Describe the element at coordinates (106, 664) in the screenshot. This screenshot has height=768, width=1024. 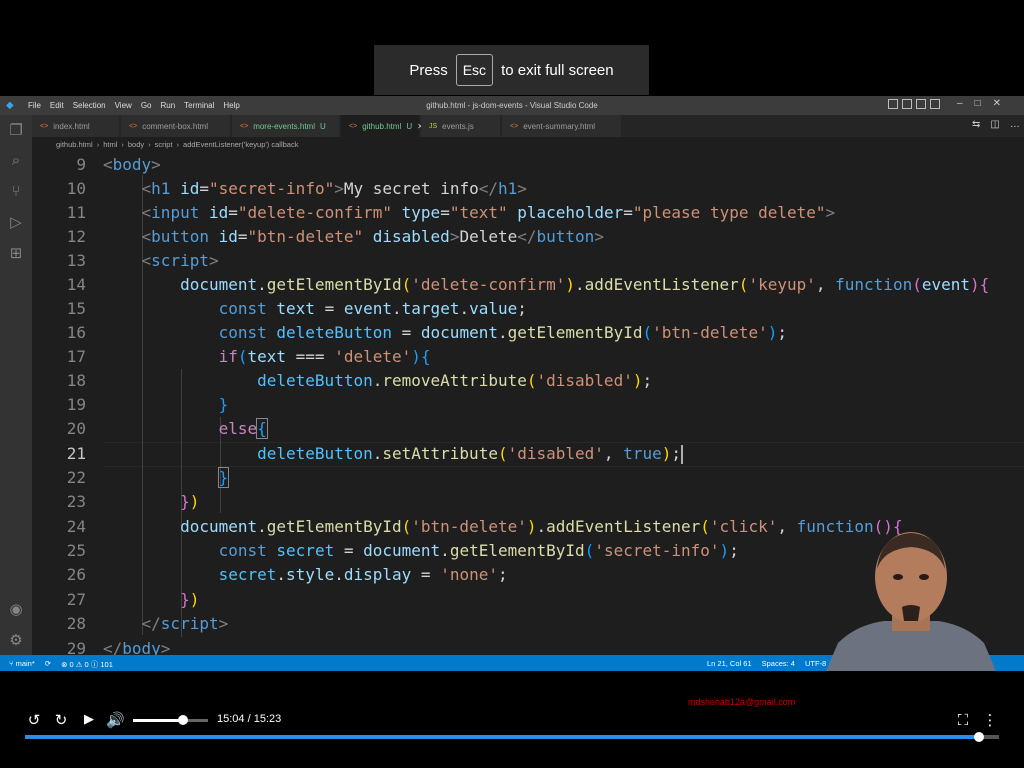
I see `info-count: 101` at that location.